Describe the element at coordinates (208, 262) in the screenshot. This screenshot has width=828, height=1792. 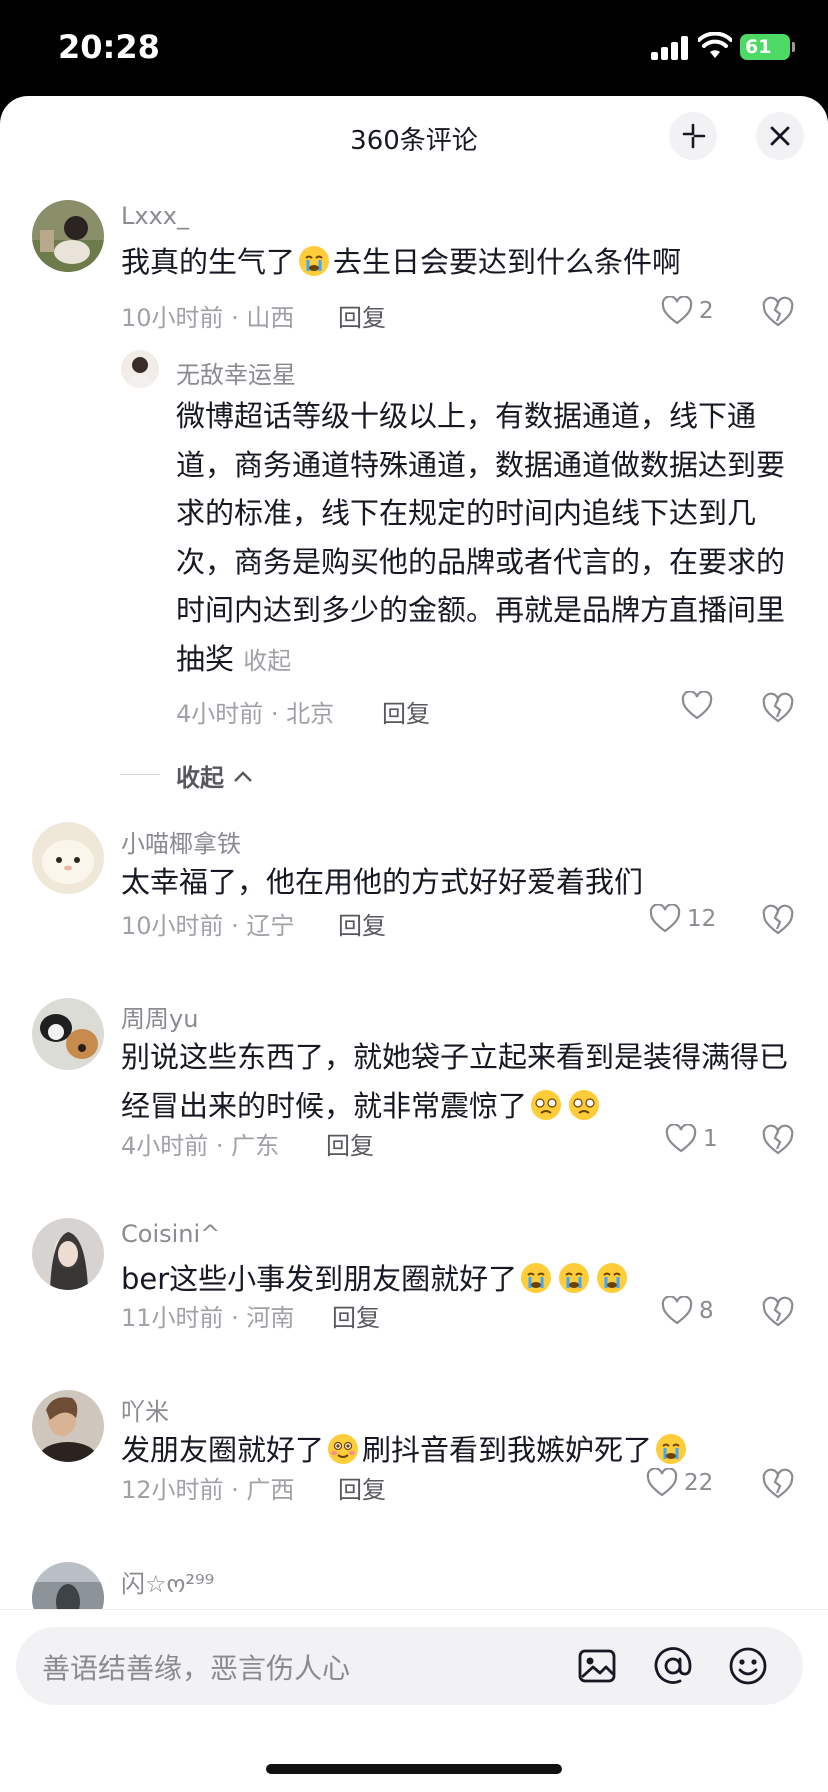
I see `comment-text-part: 我真的生气了` at that location.